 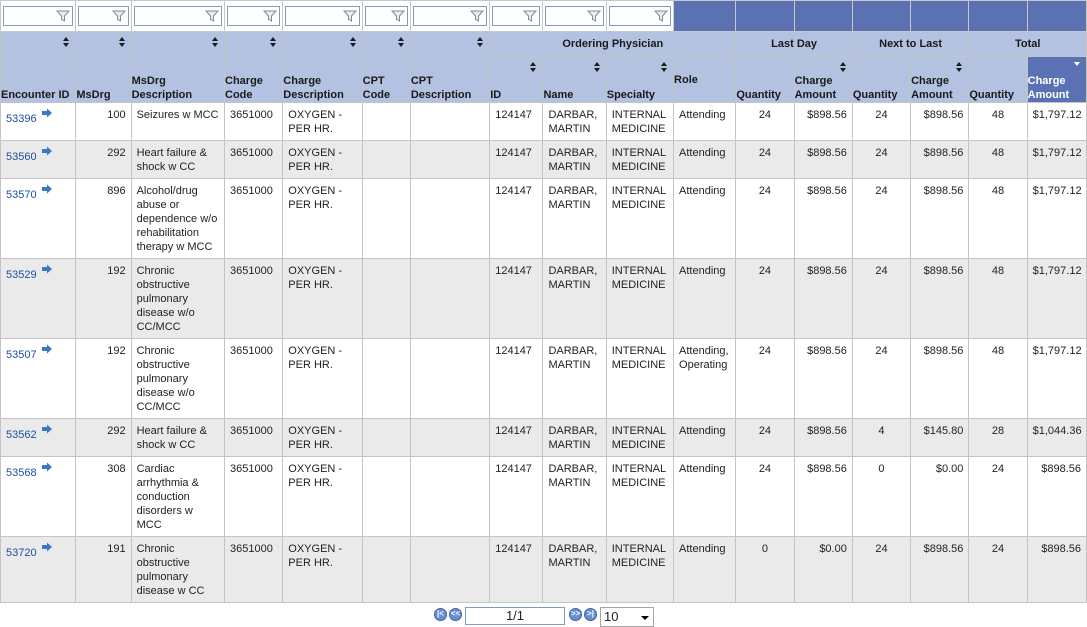 I want to click on cell-total-charge-amount: $1,044.36, so click(x=1056, y=437).